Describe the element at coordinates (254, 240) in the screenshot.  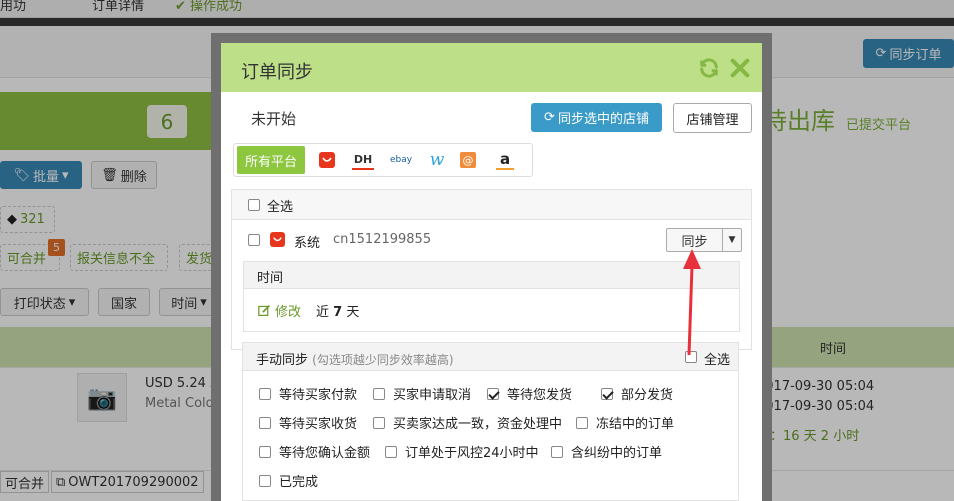
I see `shop-checkbox` at that location.